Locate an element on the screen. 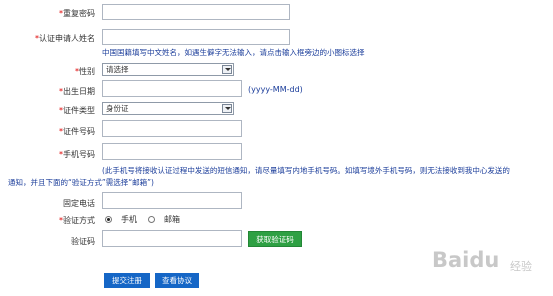 This screenshot has height=296, width=553. landline-label-text: 固定电话 is located at coordinates (79, 203).